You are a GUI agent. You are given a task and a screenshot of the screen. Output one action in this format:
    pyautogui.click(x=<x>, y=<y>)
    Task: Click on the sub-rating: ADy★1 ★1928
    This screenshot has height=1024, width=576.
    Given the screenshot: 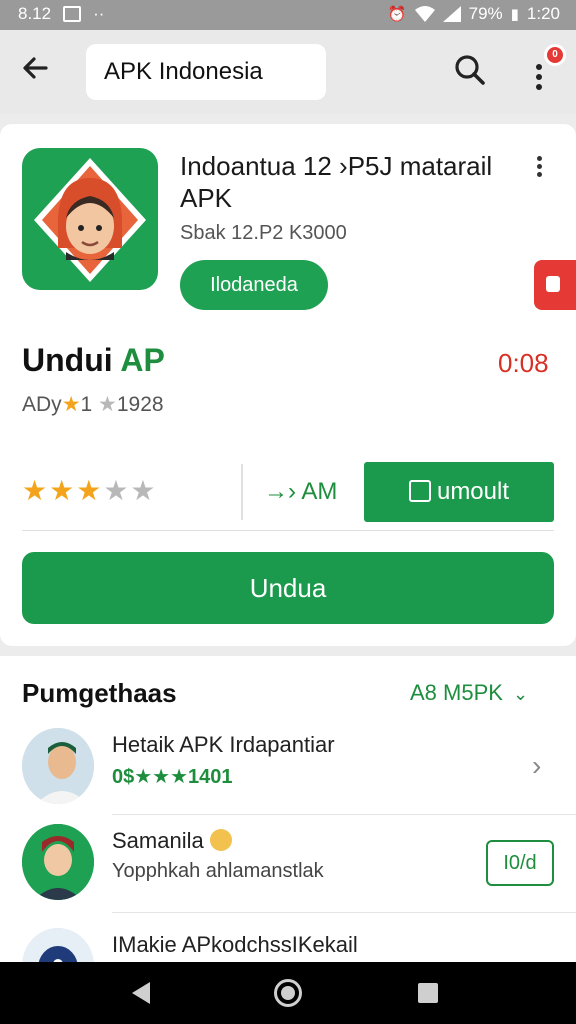 What is the action you would take?
    pyautogui.click(x=93, y=404)
    